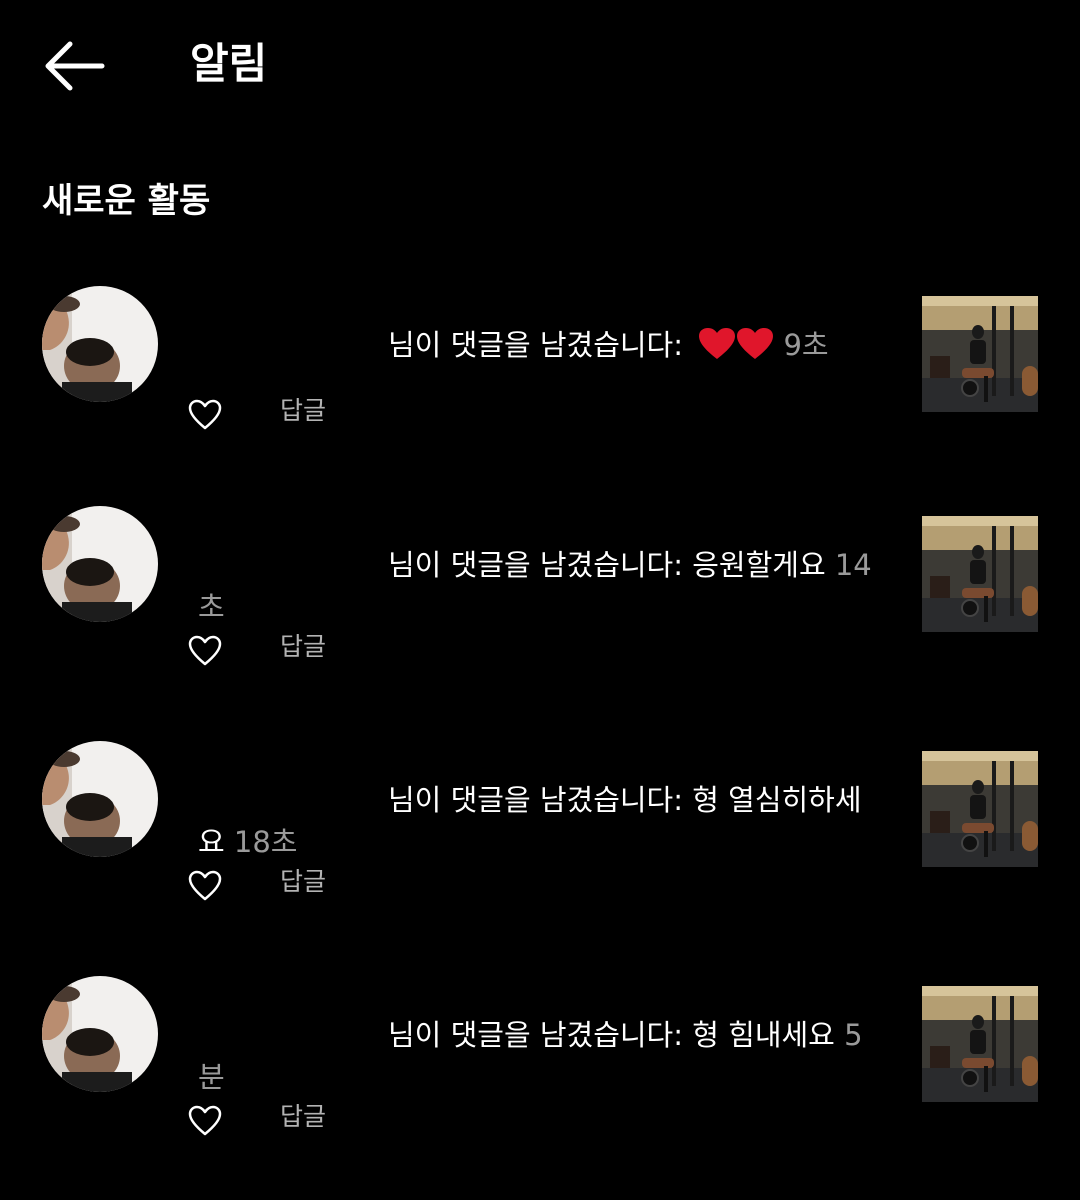 The width and height of the screenshot is (1080, 1200). What do you see at coordinates (265, 842) in the screenshot?
I see `timestamp: 18초` at bounding box center [265, 842].